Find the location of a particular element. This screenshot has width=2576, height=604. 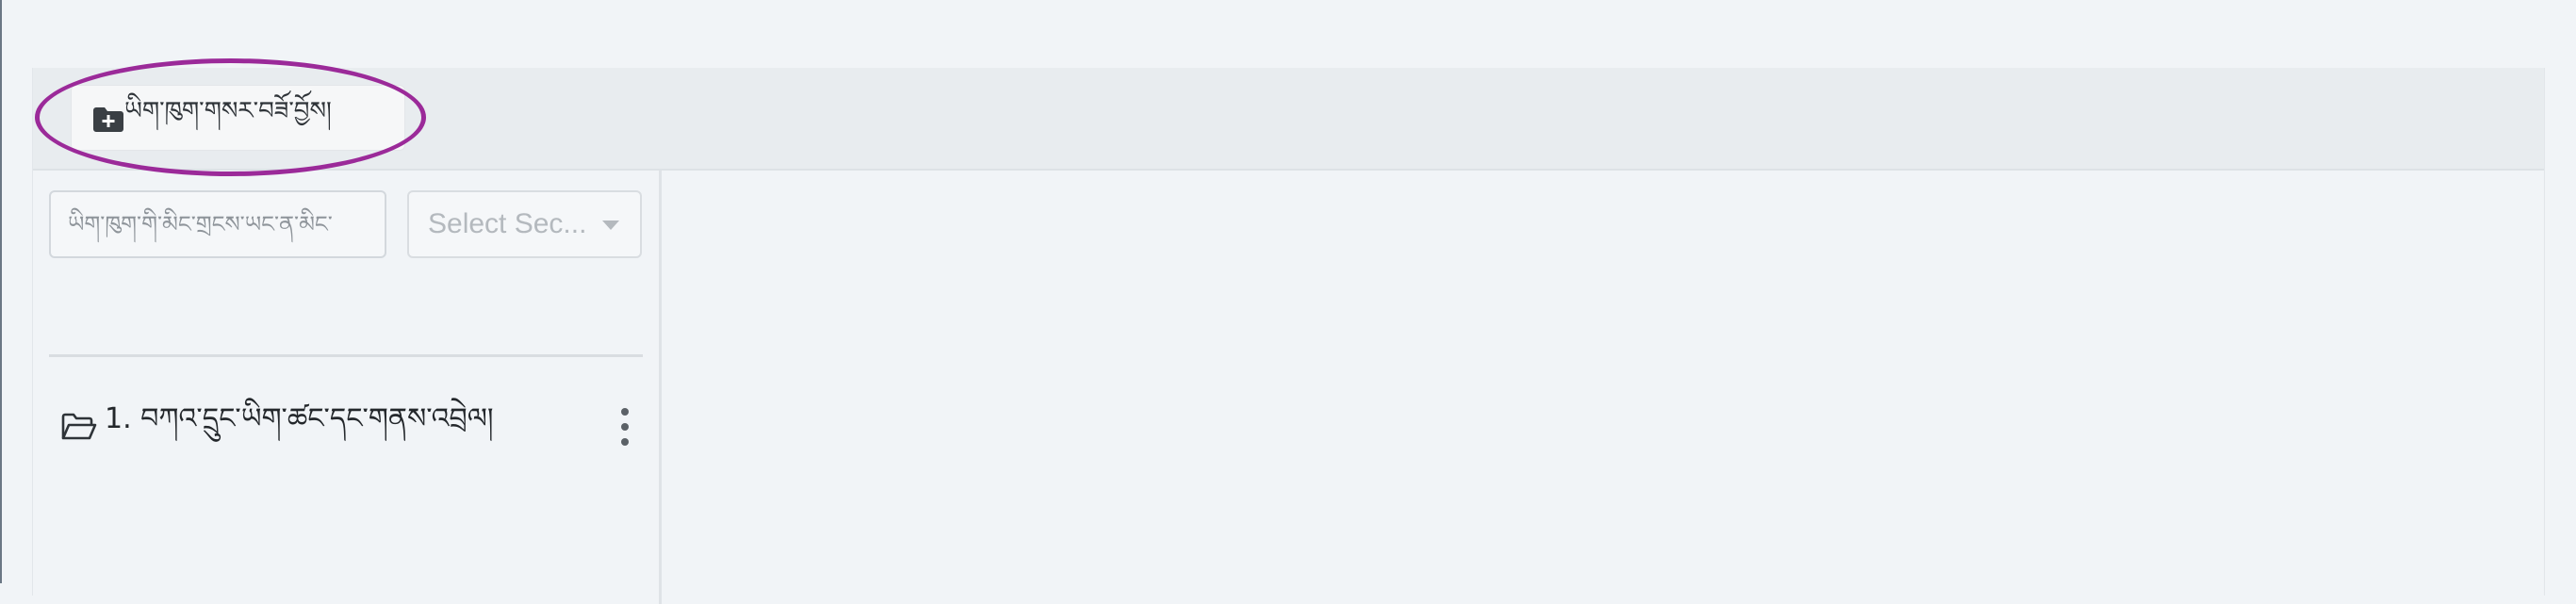

window-left-edge is located at coordinates (1, 291).